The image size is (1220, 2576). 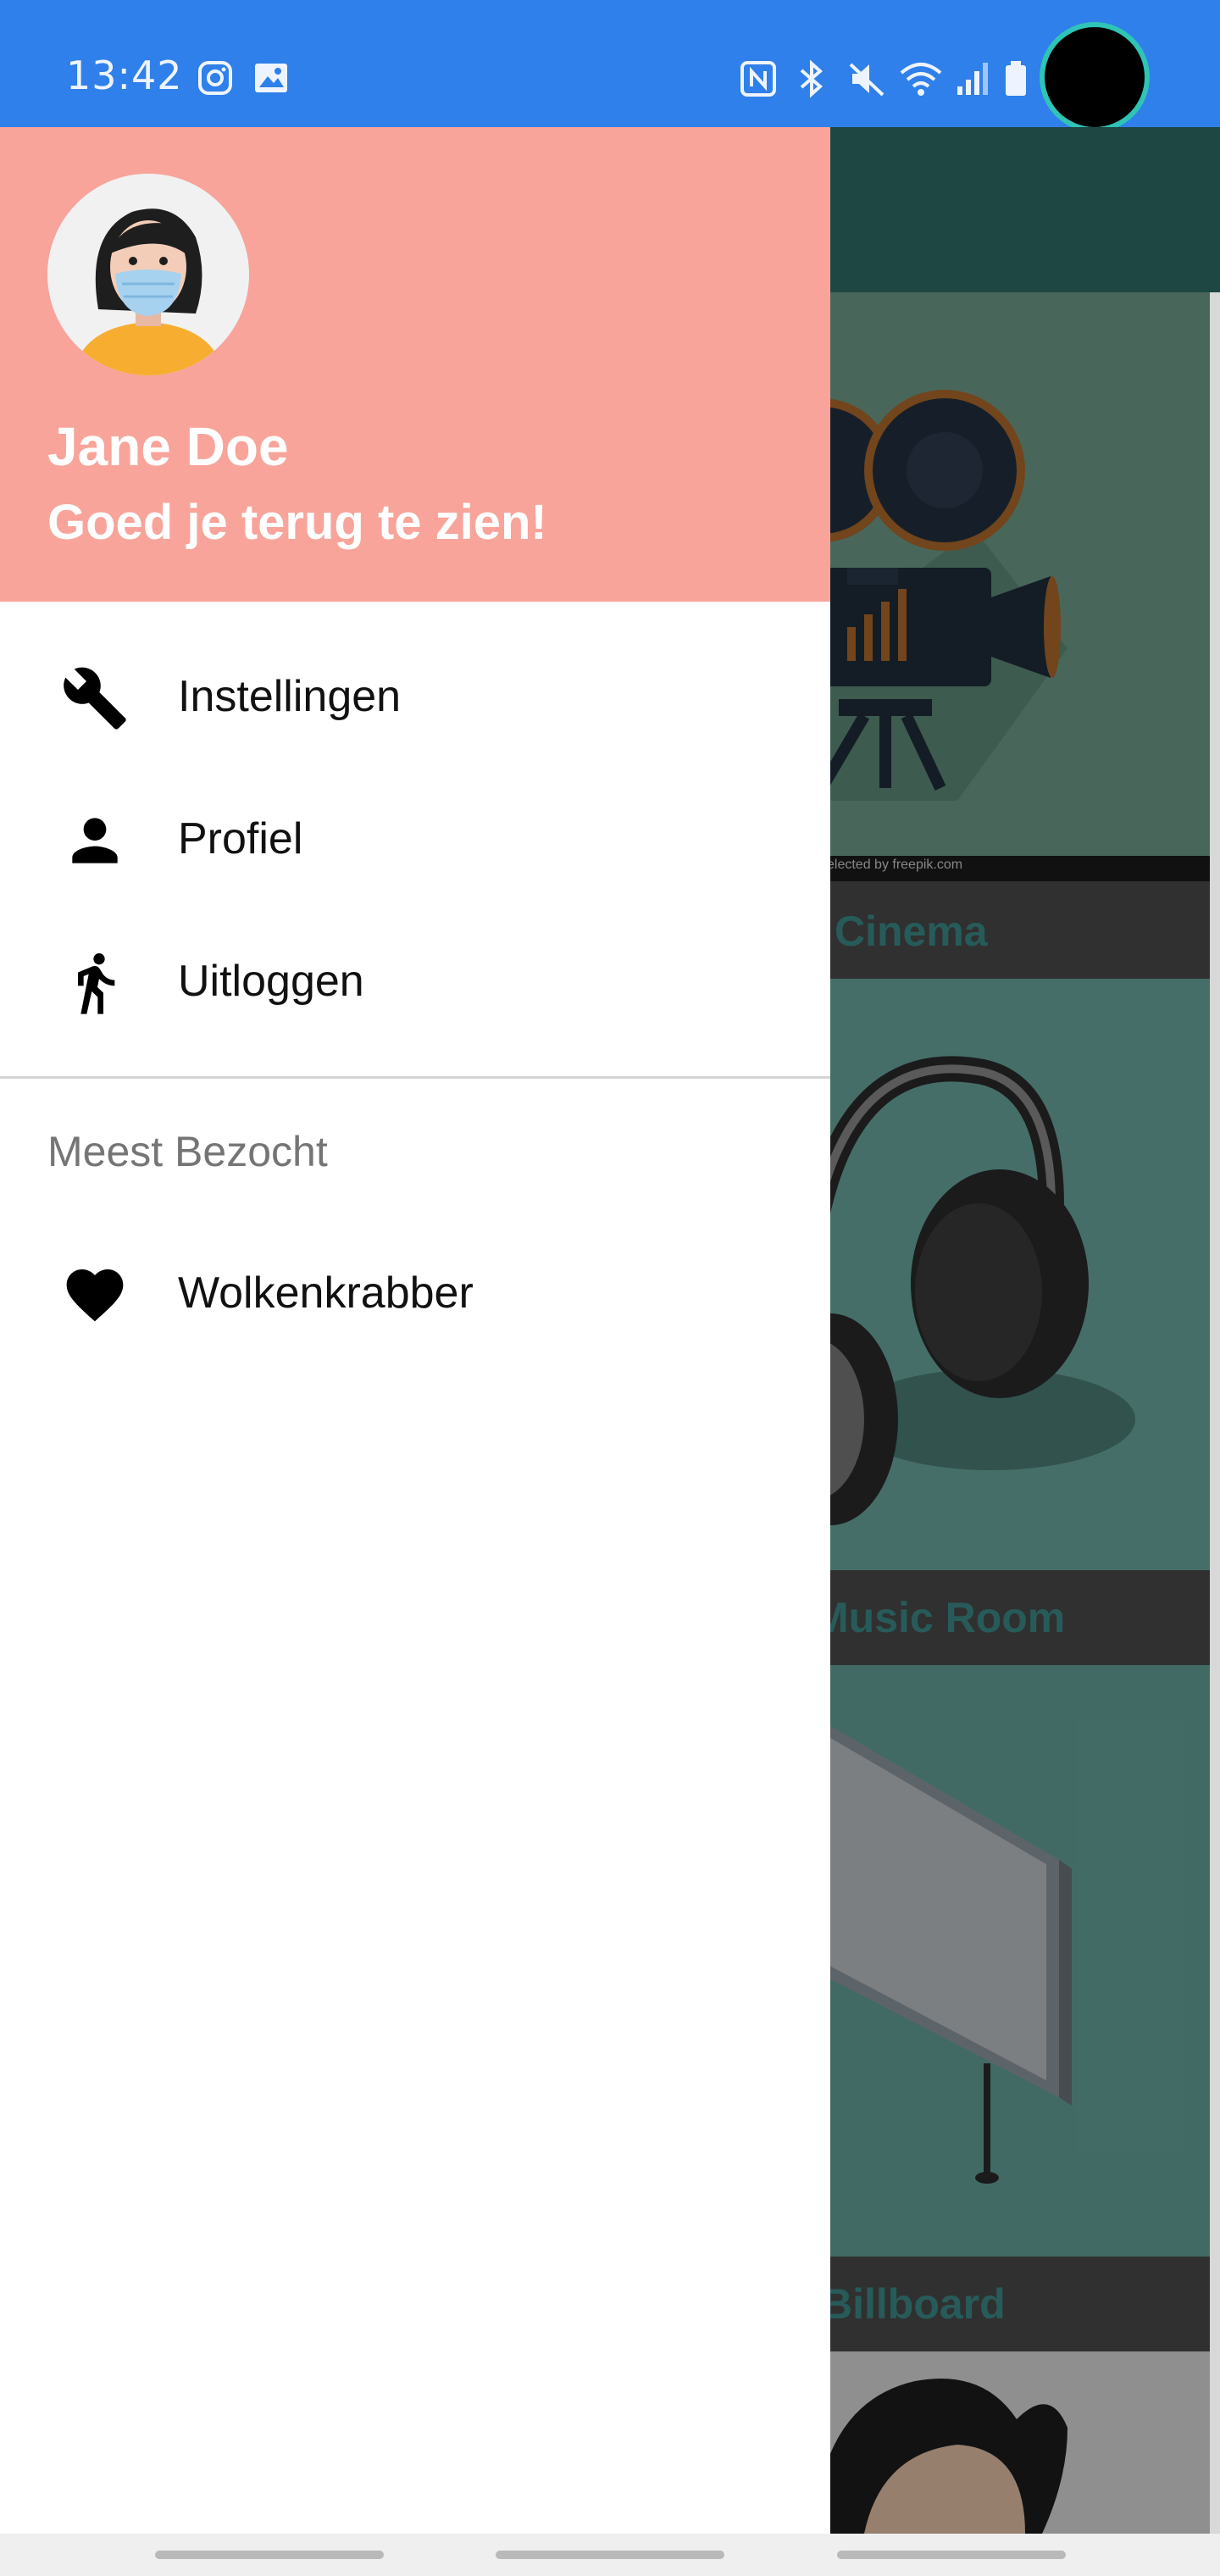 I want to click on menu-item-uitloggen: Uitloggen, so click(x=415, y=983).